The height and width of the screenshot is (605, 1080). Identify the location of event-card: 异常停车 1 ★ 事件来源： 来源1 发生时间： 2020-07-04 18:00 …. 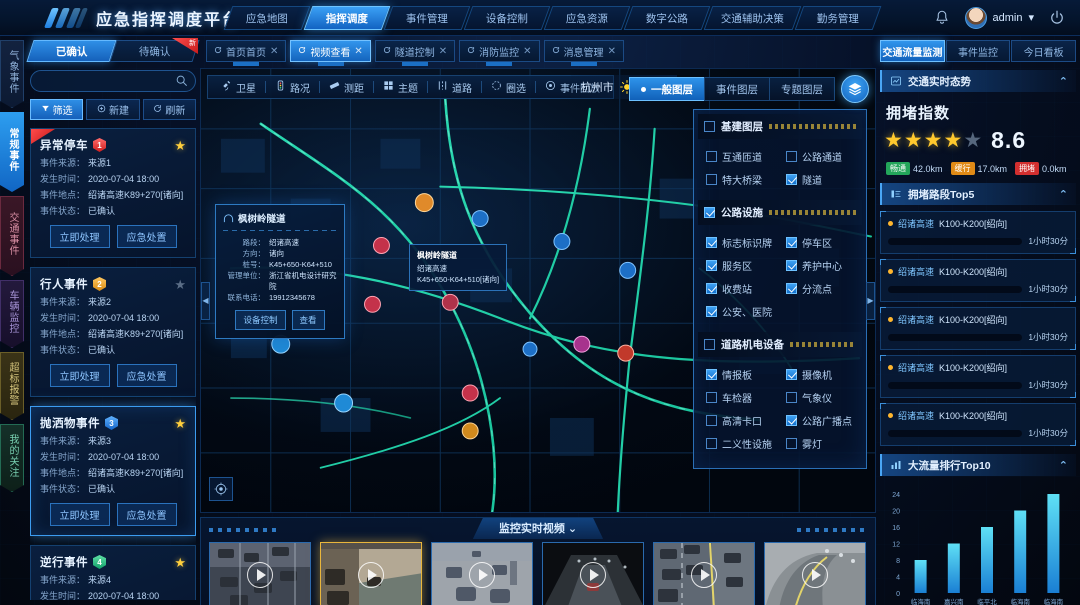
(113, 193).